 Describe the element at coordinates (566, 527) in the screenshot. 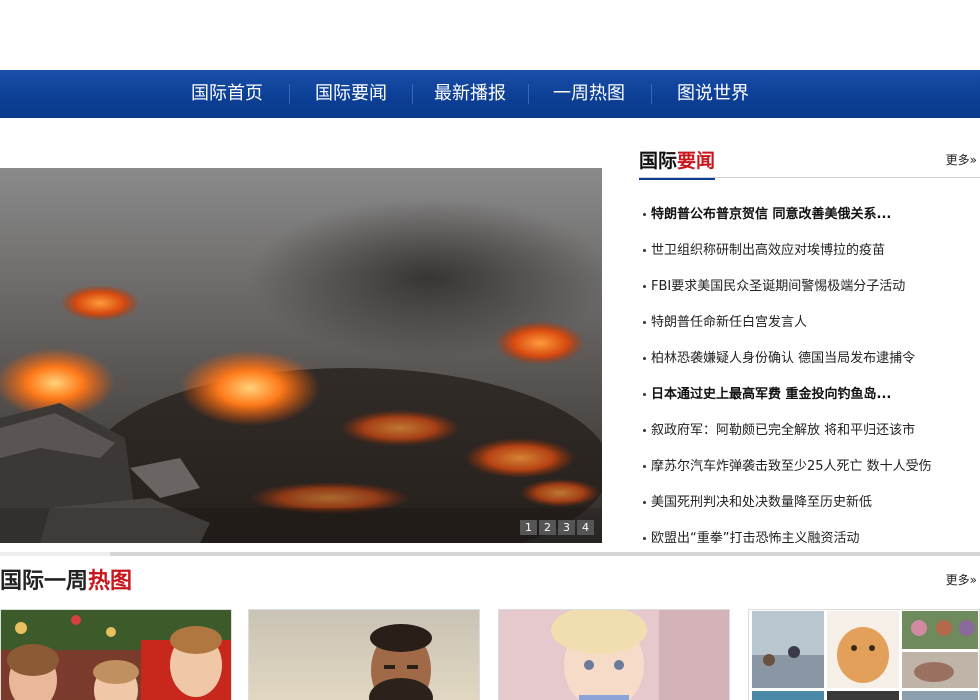

I see `slide-number-3: 3` at that location.